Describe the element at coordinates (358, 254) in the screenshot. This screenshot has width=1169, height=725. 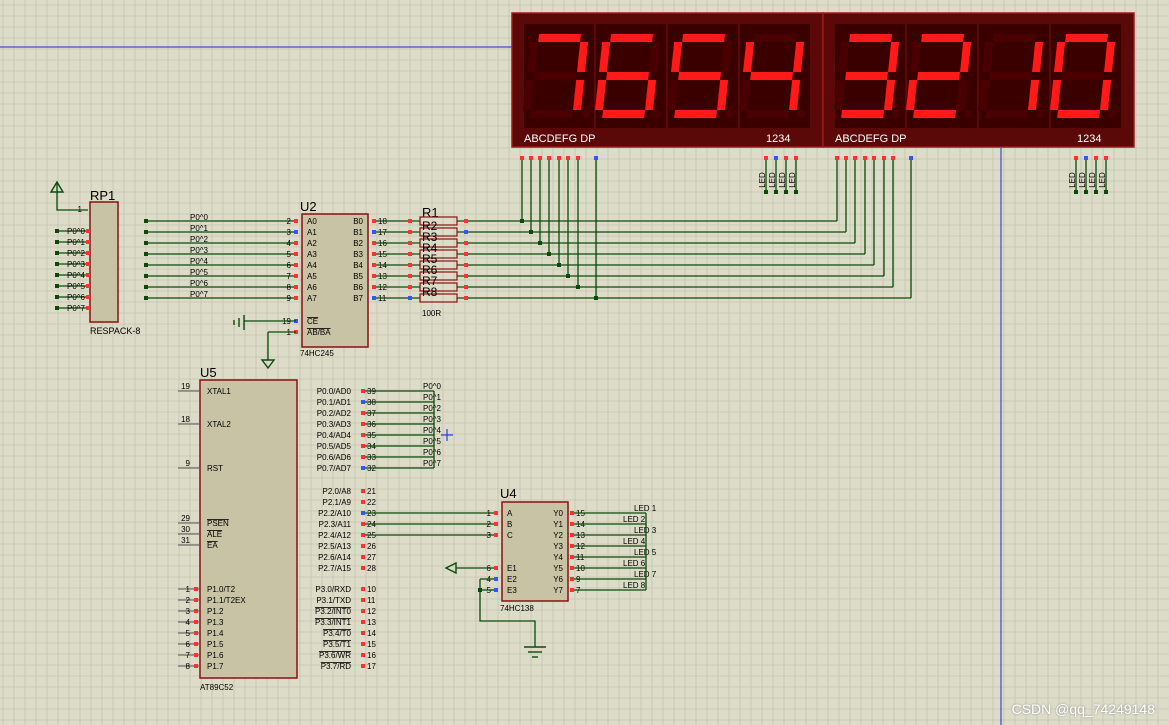
I see `u2-pin-name: B3` at that location.